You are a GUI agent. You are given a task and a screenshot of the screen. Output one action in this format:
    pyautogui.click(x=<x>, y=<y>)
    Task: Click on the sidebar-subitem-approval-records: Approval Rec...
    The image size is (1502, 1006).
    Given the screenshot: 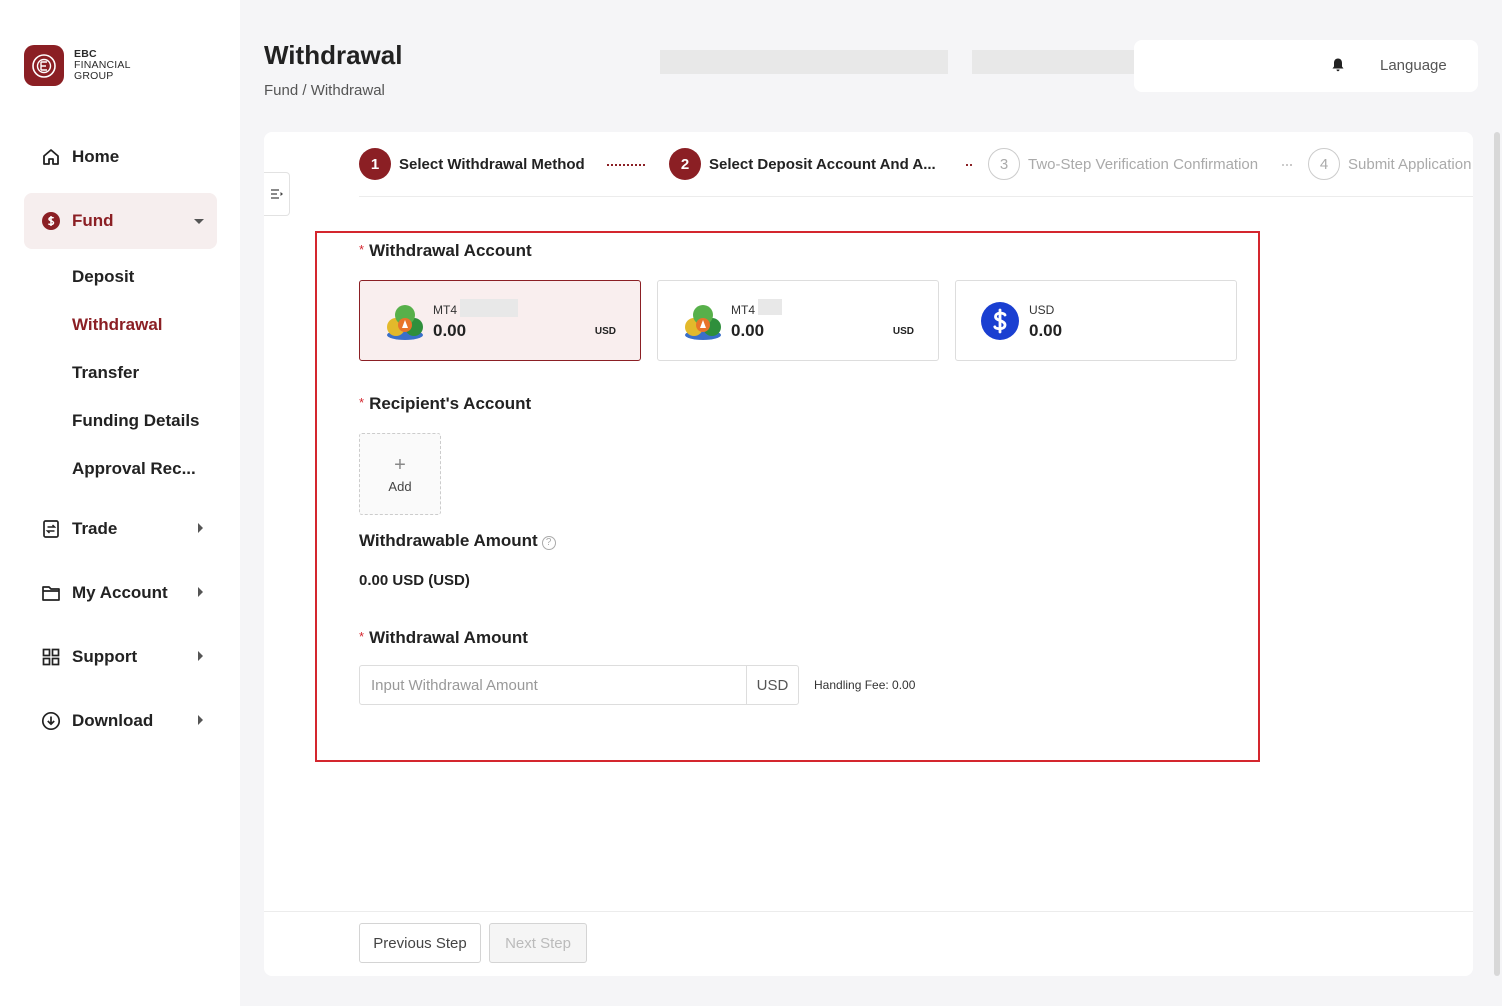 What is the action you would take?
    pyautogui.click(x=134, y=469)
    